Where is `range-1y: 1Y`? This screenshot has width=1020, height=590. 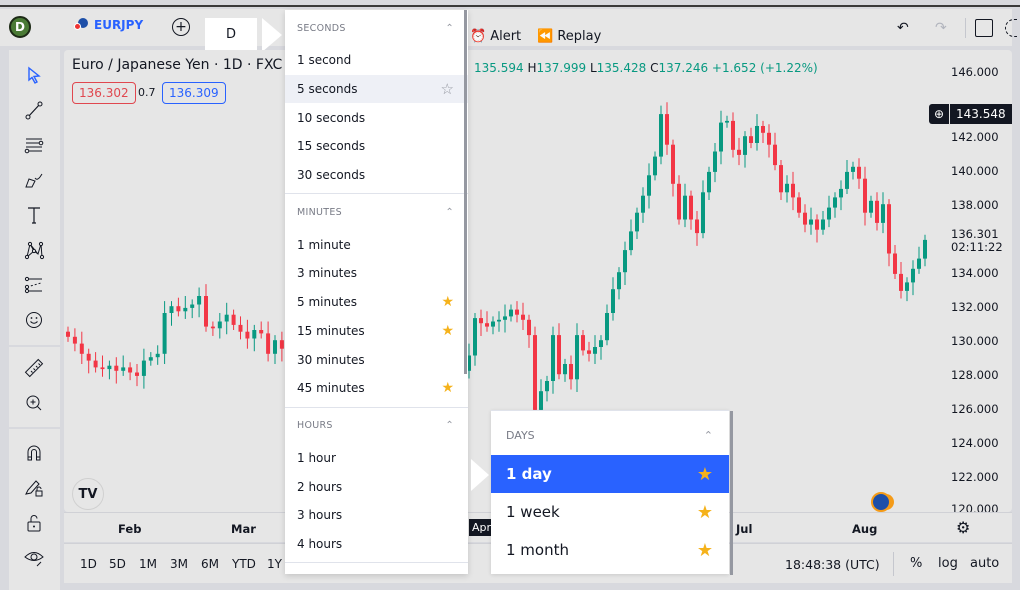 range-1y: 1Y is located at coordinates (274, 564).